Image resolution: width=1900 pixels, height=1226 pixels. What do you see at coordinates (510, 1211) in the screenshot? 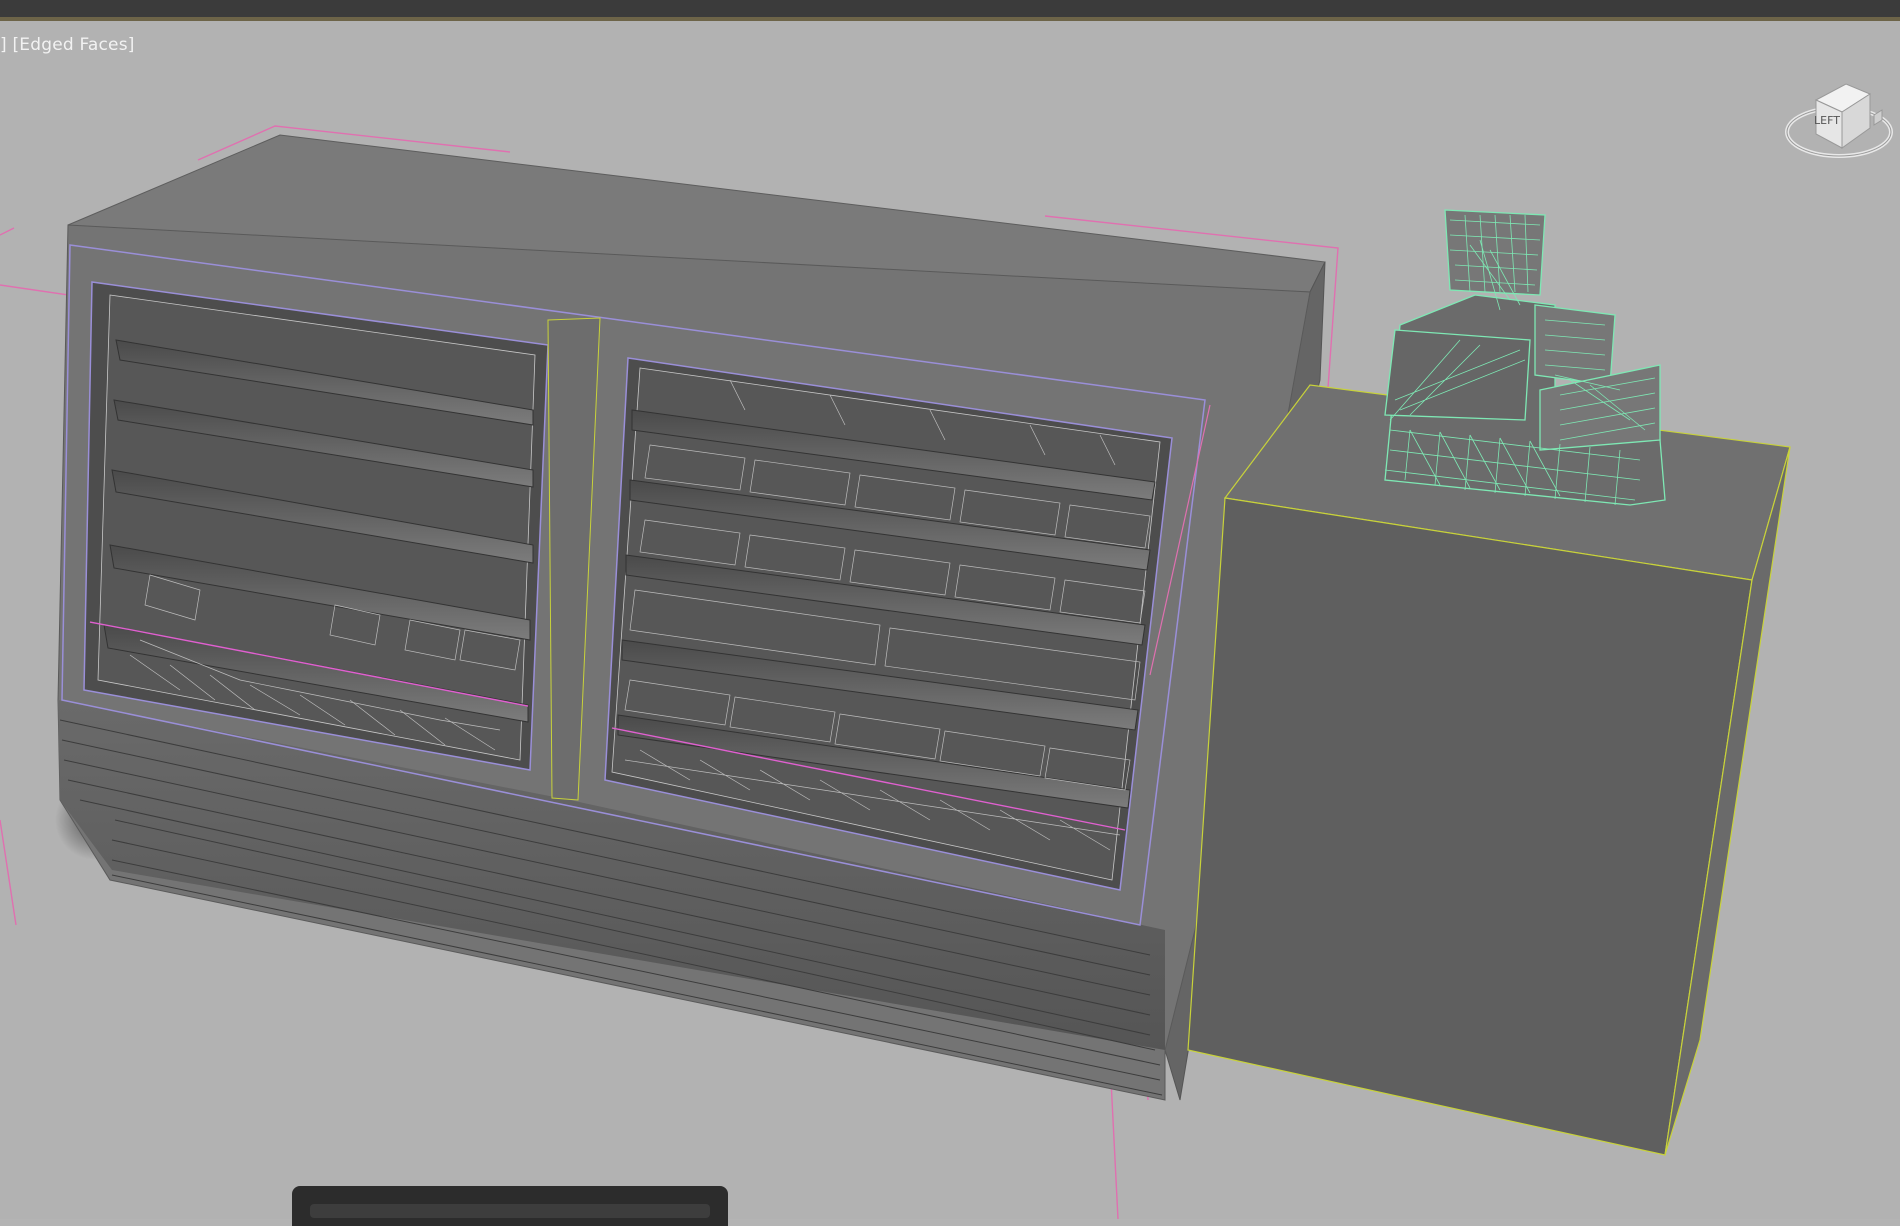
I see `bottom-panel-track` at bounding box center [510, 1211].